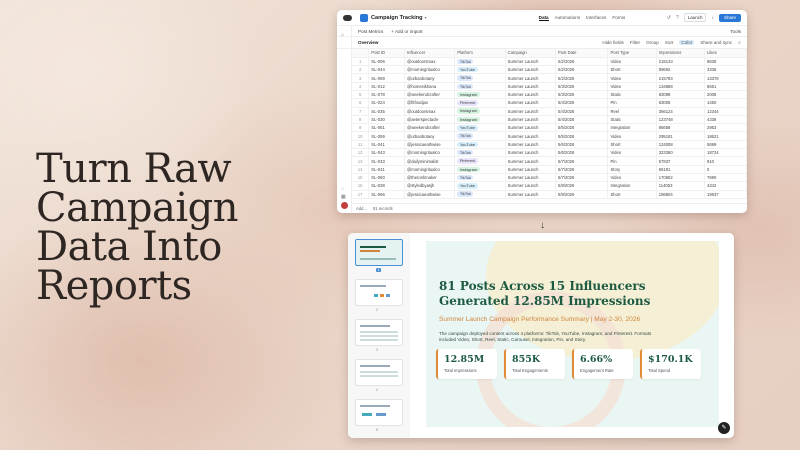  I want to click on table-cell: 5/2/2026, so click(582, 62).